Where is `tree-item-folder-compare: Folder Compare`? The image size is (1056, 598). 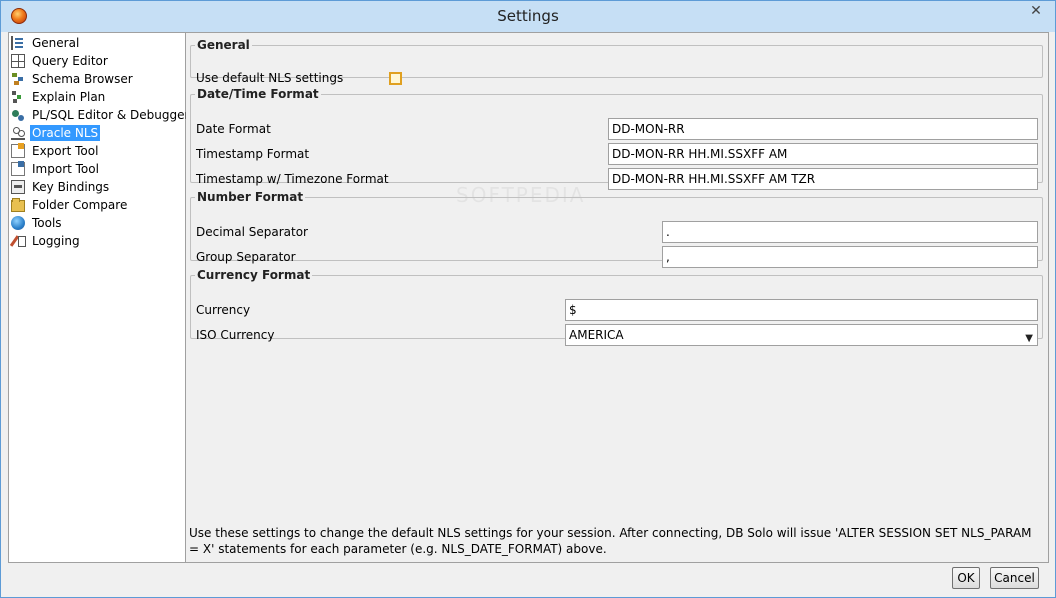 tree-item-folder-compare: Folder Compare is located at coordinates (70, 205).